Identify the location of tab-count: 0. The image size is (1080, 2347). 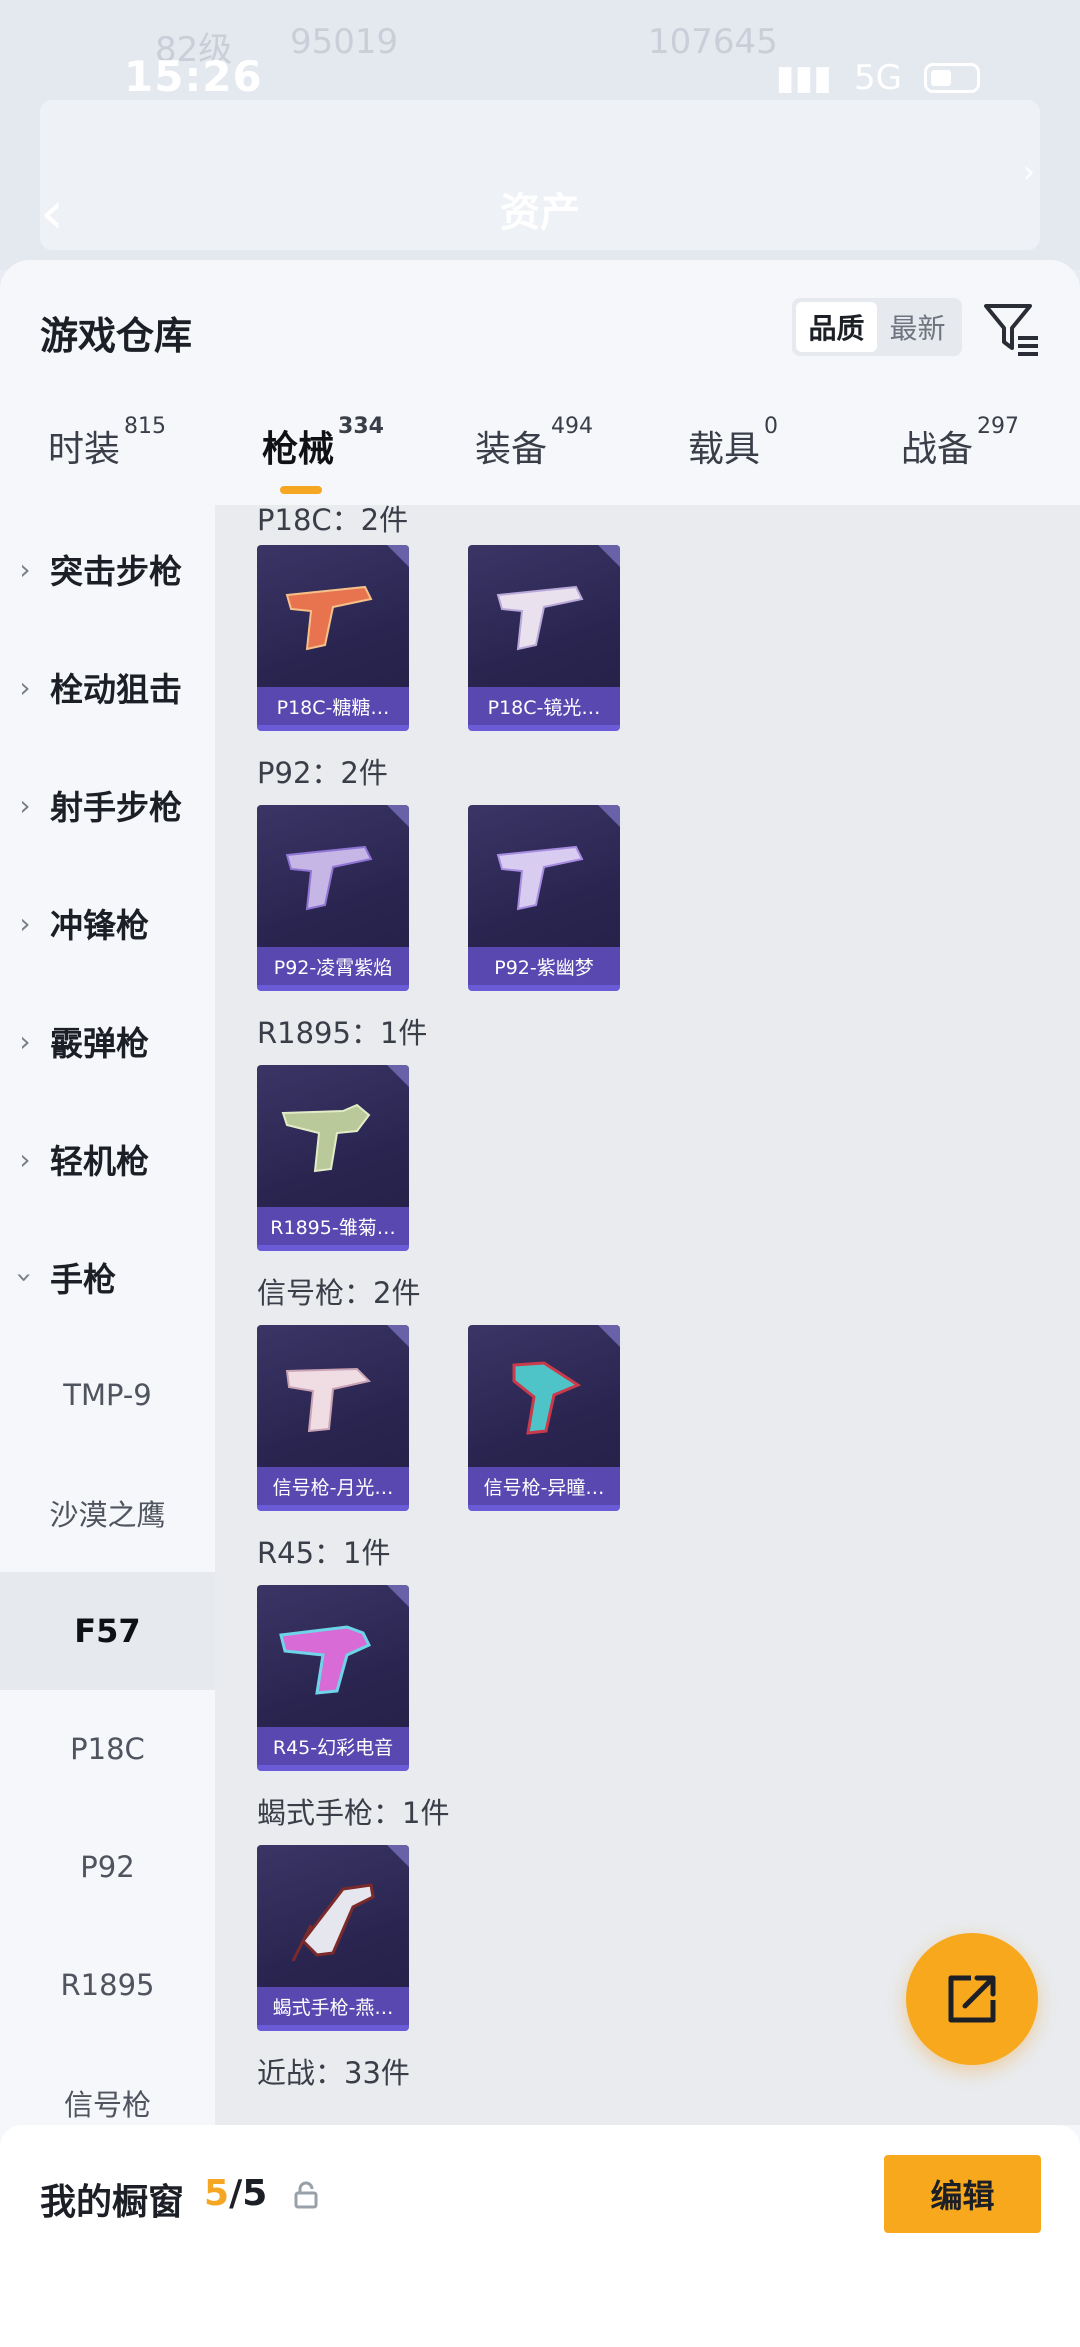
(771, 426).